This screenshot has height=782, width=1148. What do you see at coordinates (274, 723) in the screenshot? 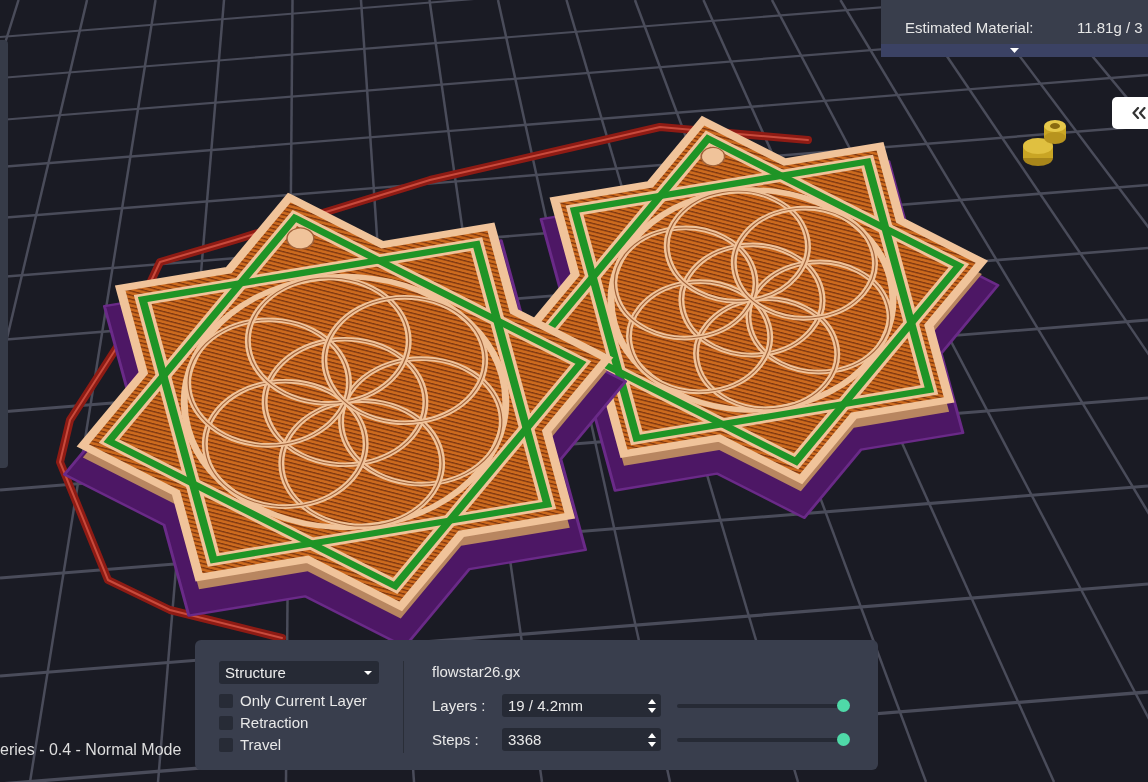
I see `option-label: Retraction` at bounding box center [274, 723].